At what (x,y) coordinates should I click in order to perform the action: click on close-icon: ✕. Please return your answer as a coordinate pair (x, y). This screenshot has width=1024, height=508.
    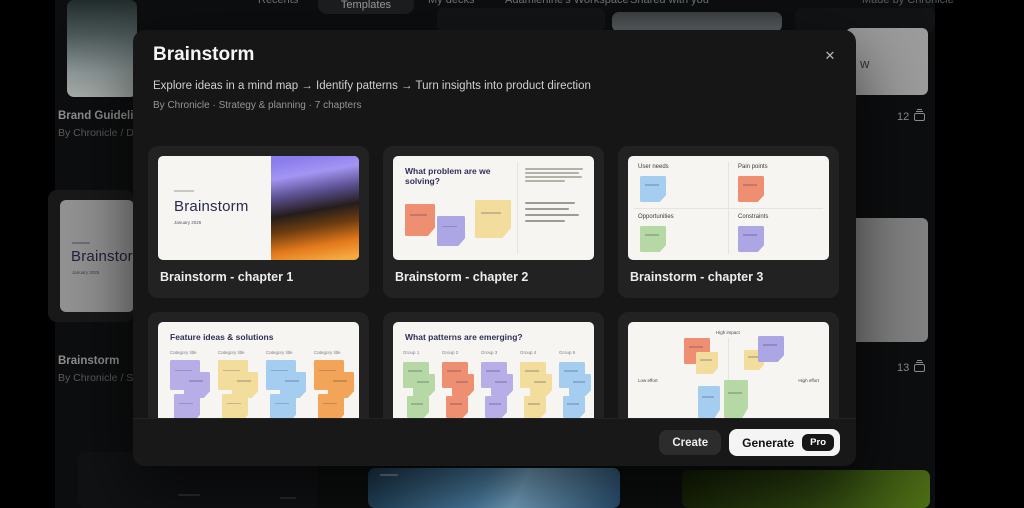
    Looking at the image, I should click on (830, 55).